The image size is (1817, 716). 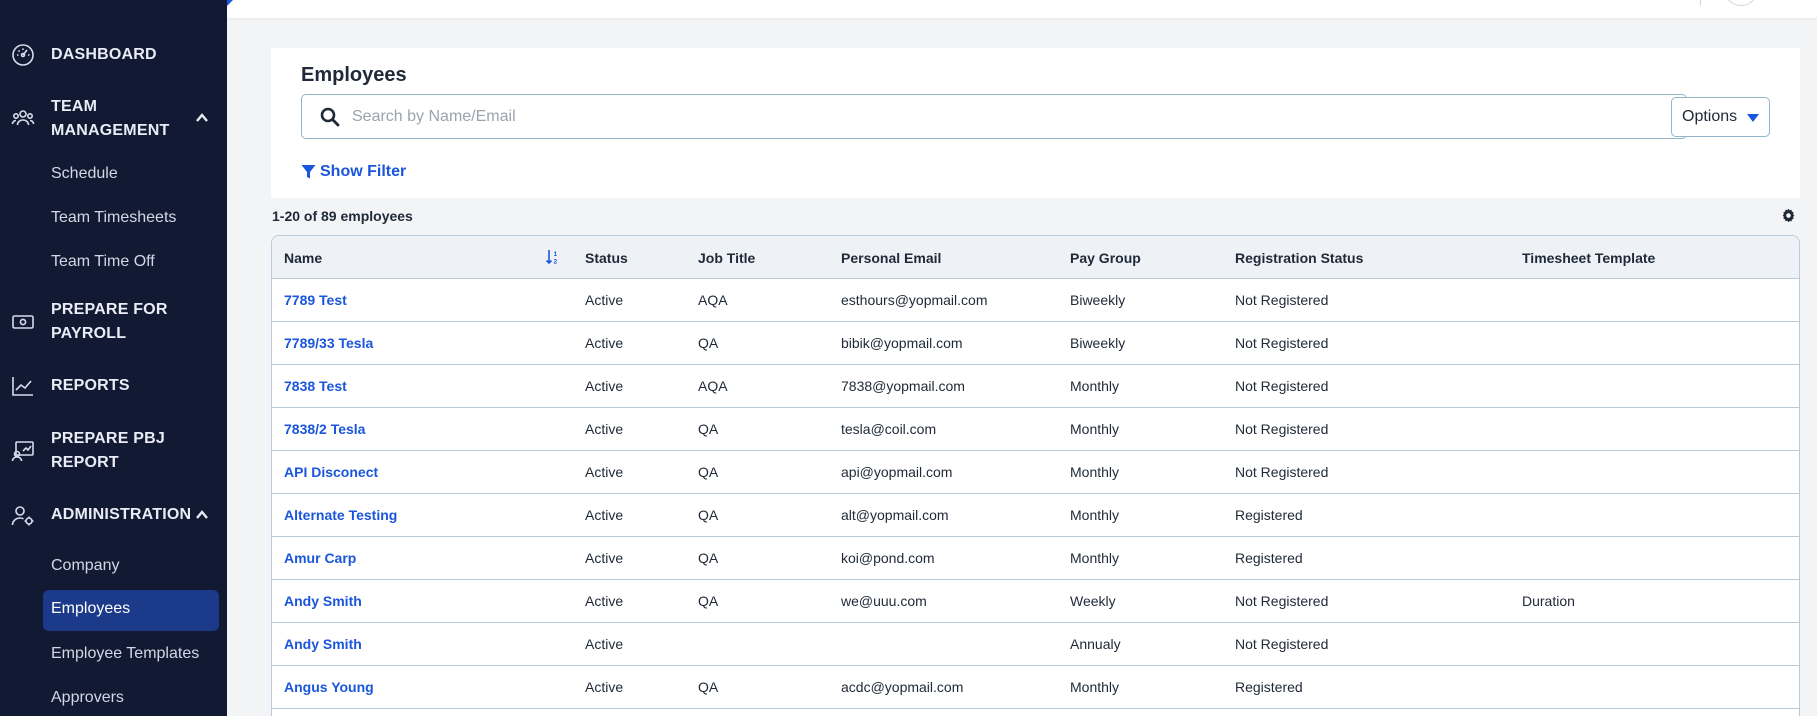 I want to click on show-filter-label: Show Filter, so click(x=363, y=171).